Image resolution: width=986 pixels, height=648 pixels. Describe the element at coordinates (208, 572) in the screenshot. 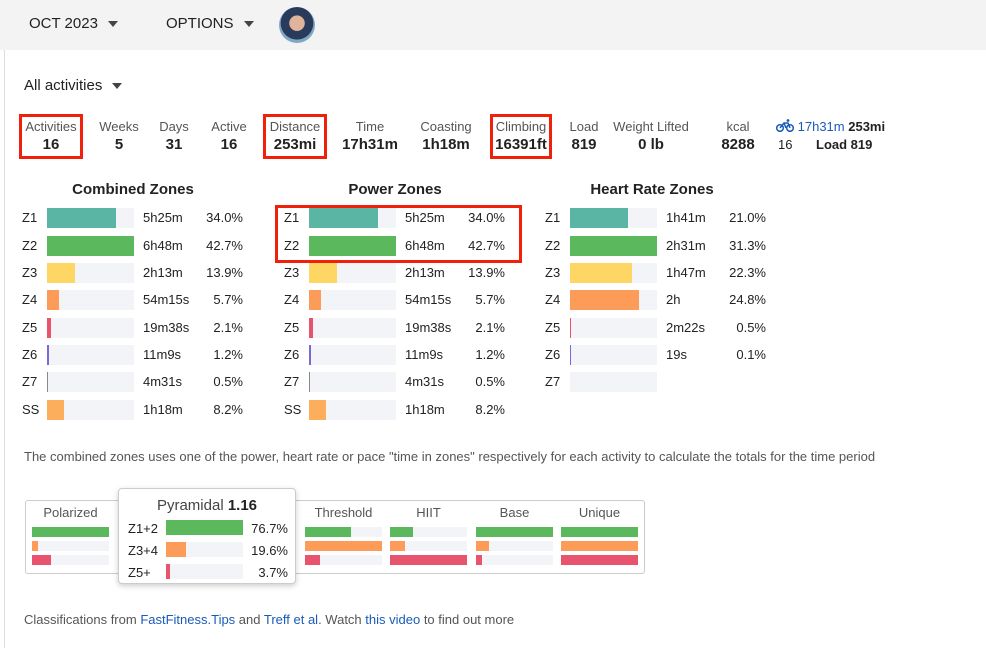

I see `tooltip-row: Z5+ 3.7%` at that location.